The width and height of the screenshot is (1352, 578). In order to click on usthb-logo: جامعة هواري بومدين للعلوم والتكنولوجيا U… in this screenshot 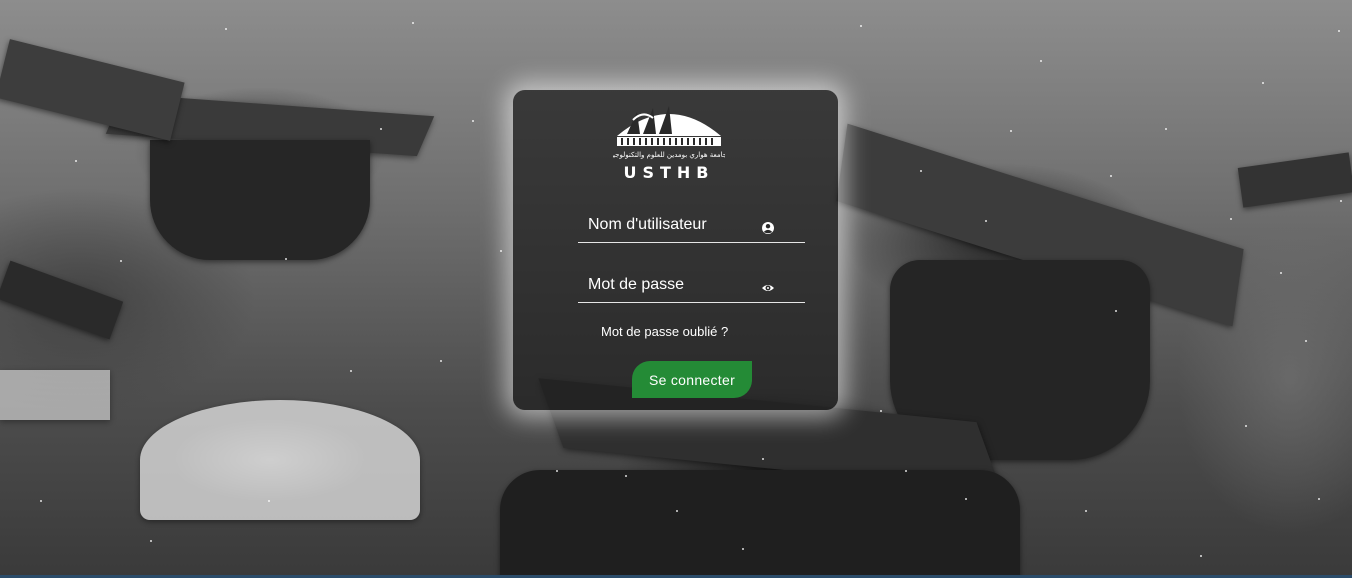, I will do `click(669, 143)`.